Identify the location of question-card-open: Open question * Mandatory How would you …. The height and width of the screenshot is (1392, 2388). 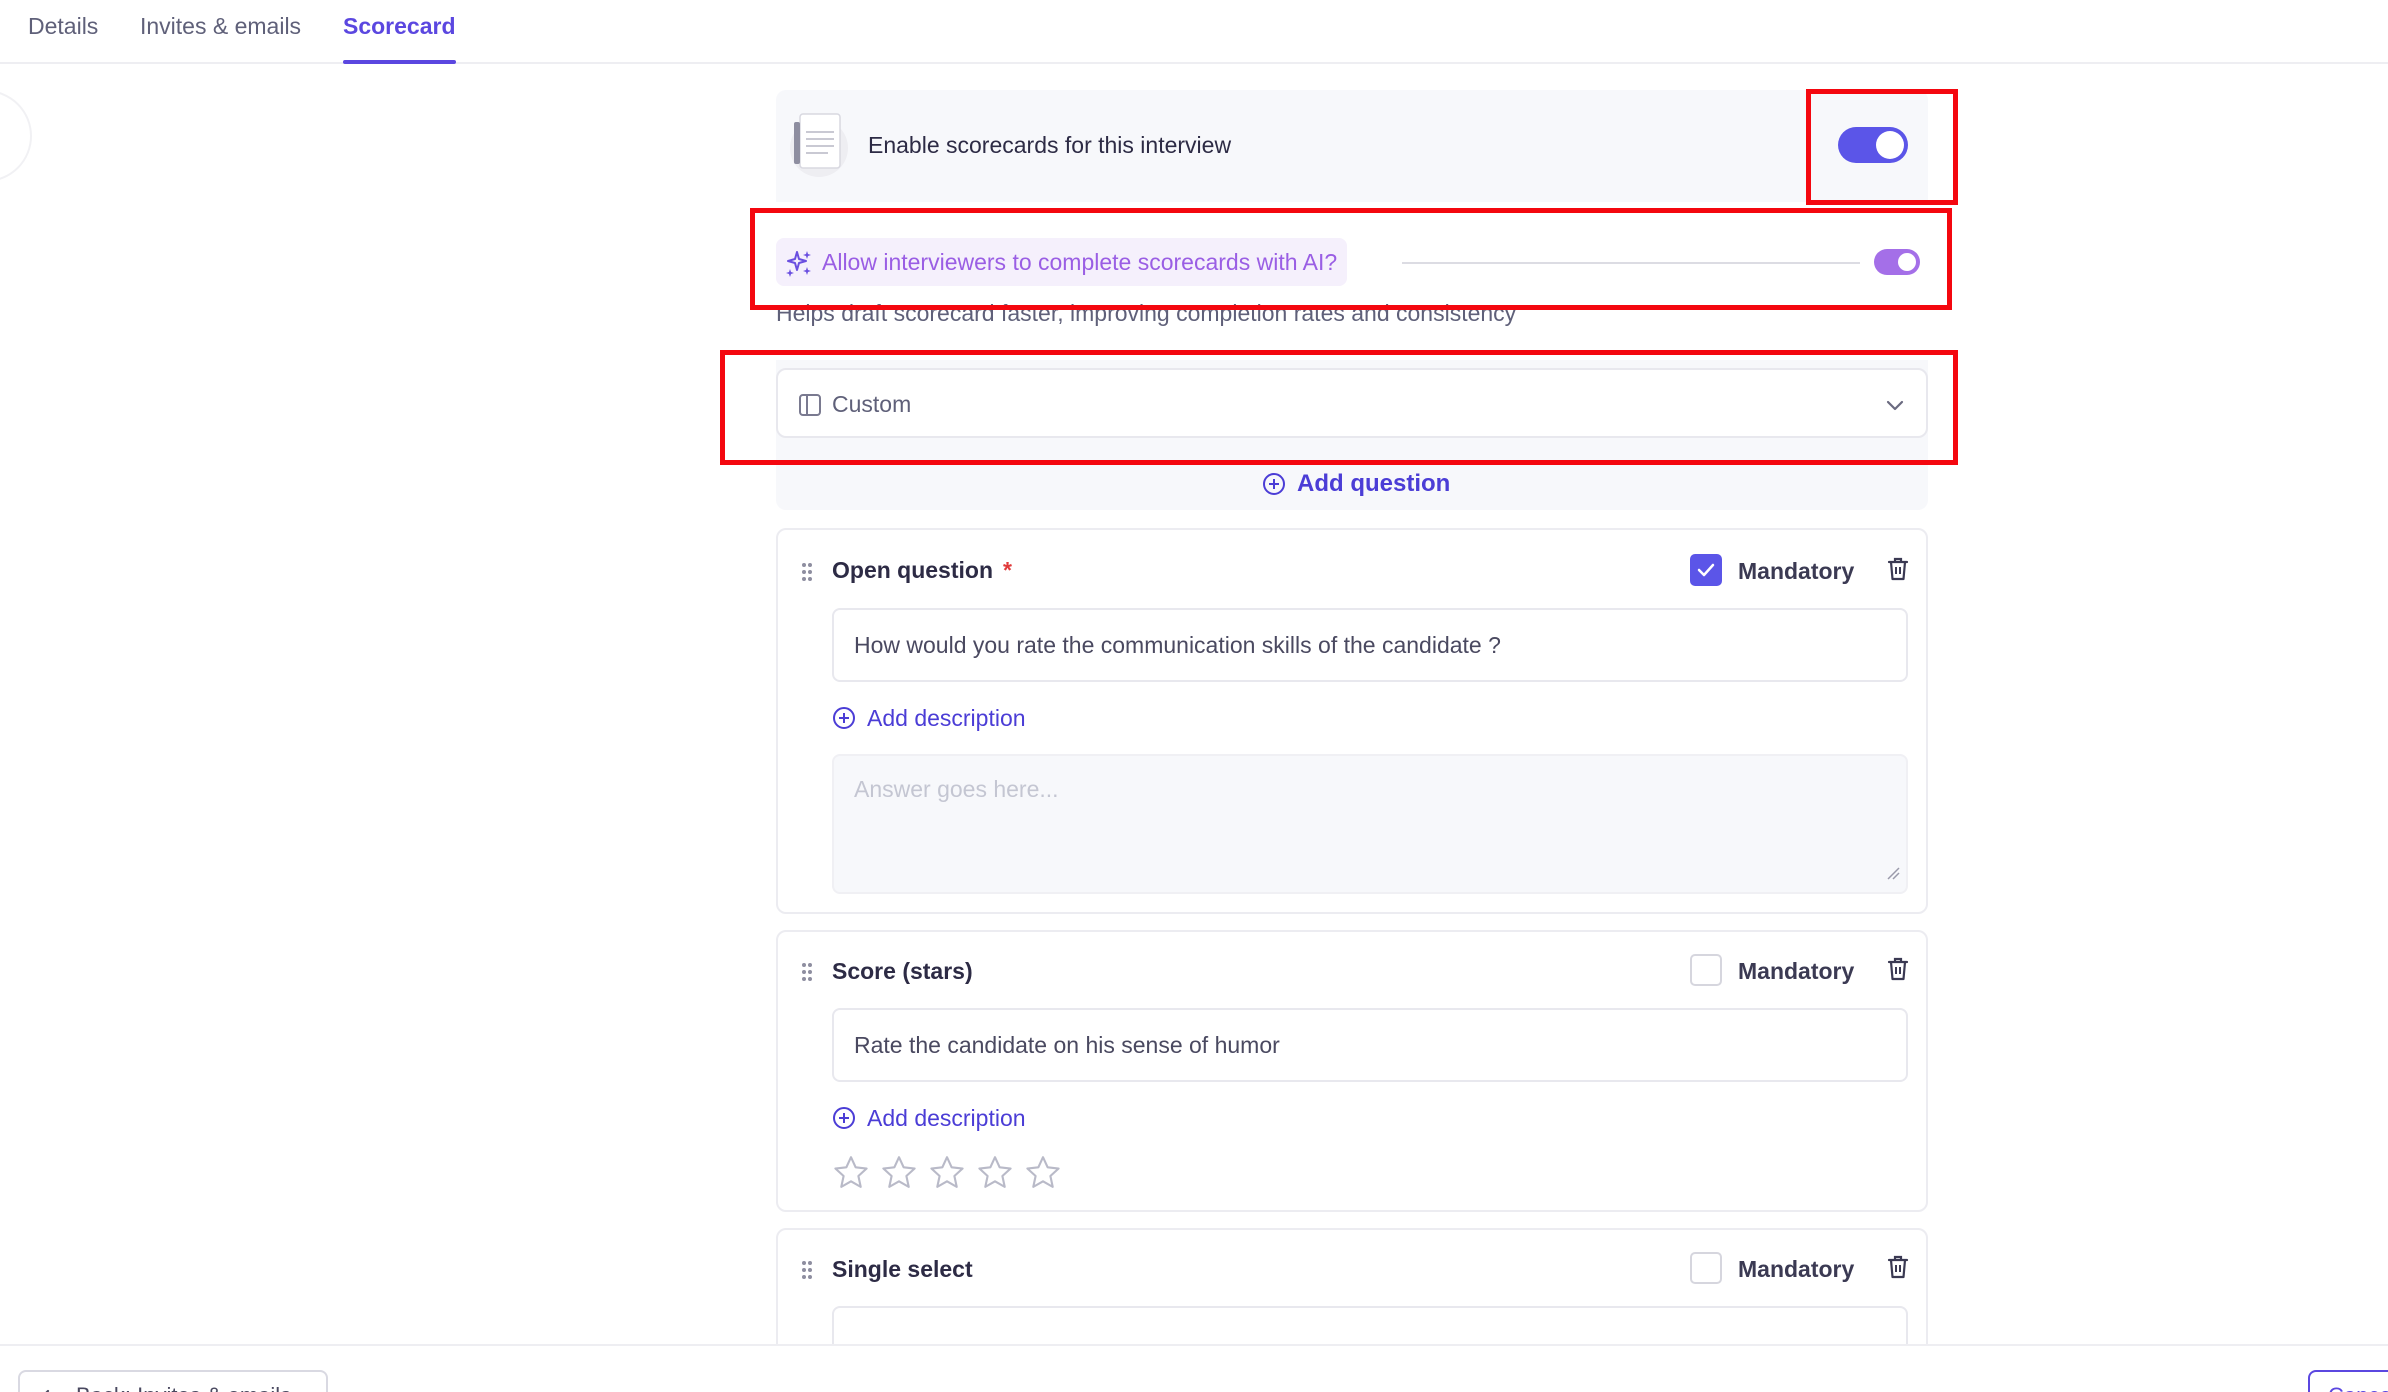
(1352, 721).